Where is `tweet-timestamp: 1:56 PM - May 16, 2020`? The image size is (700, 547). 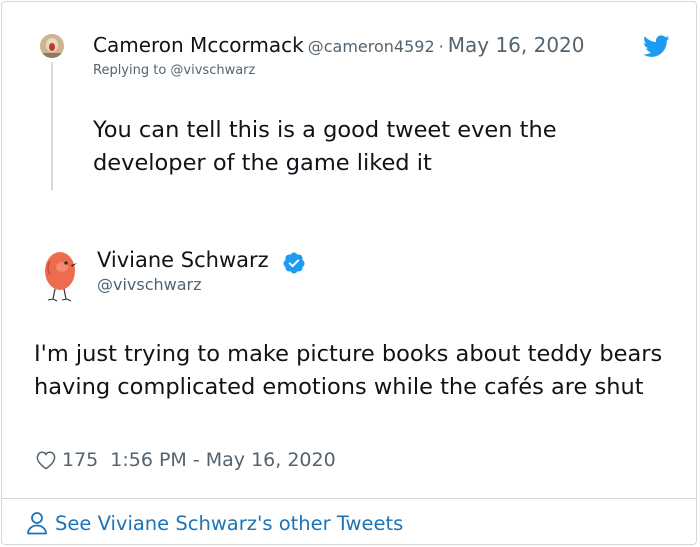
tweet-timestamp: 1:56 PM - May 16, 2020 is located at coordinates (222, 460).